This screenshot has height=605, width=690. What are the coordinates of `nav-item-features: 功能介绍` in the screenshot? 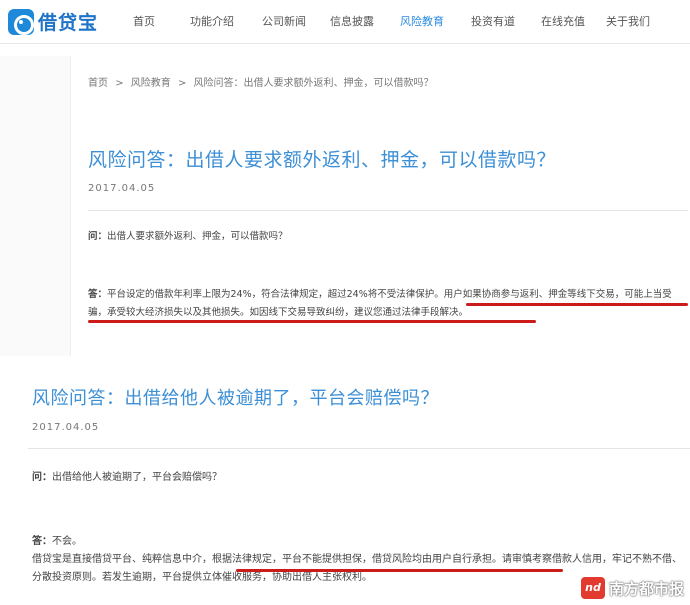 It's located at (212, 22).